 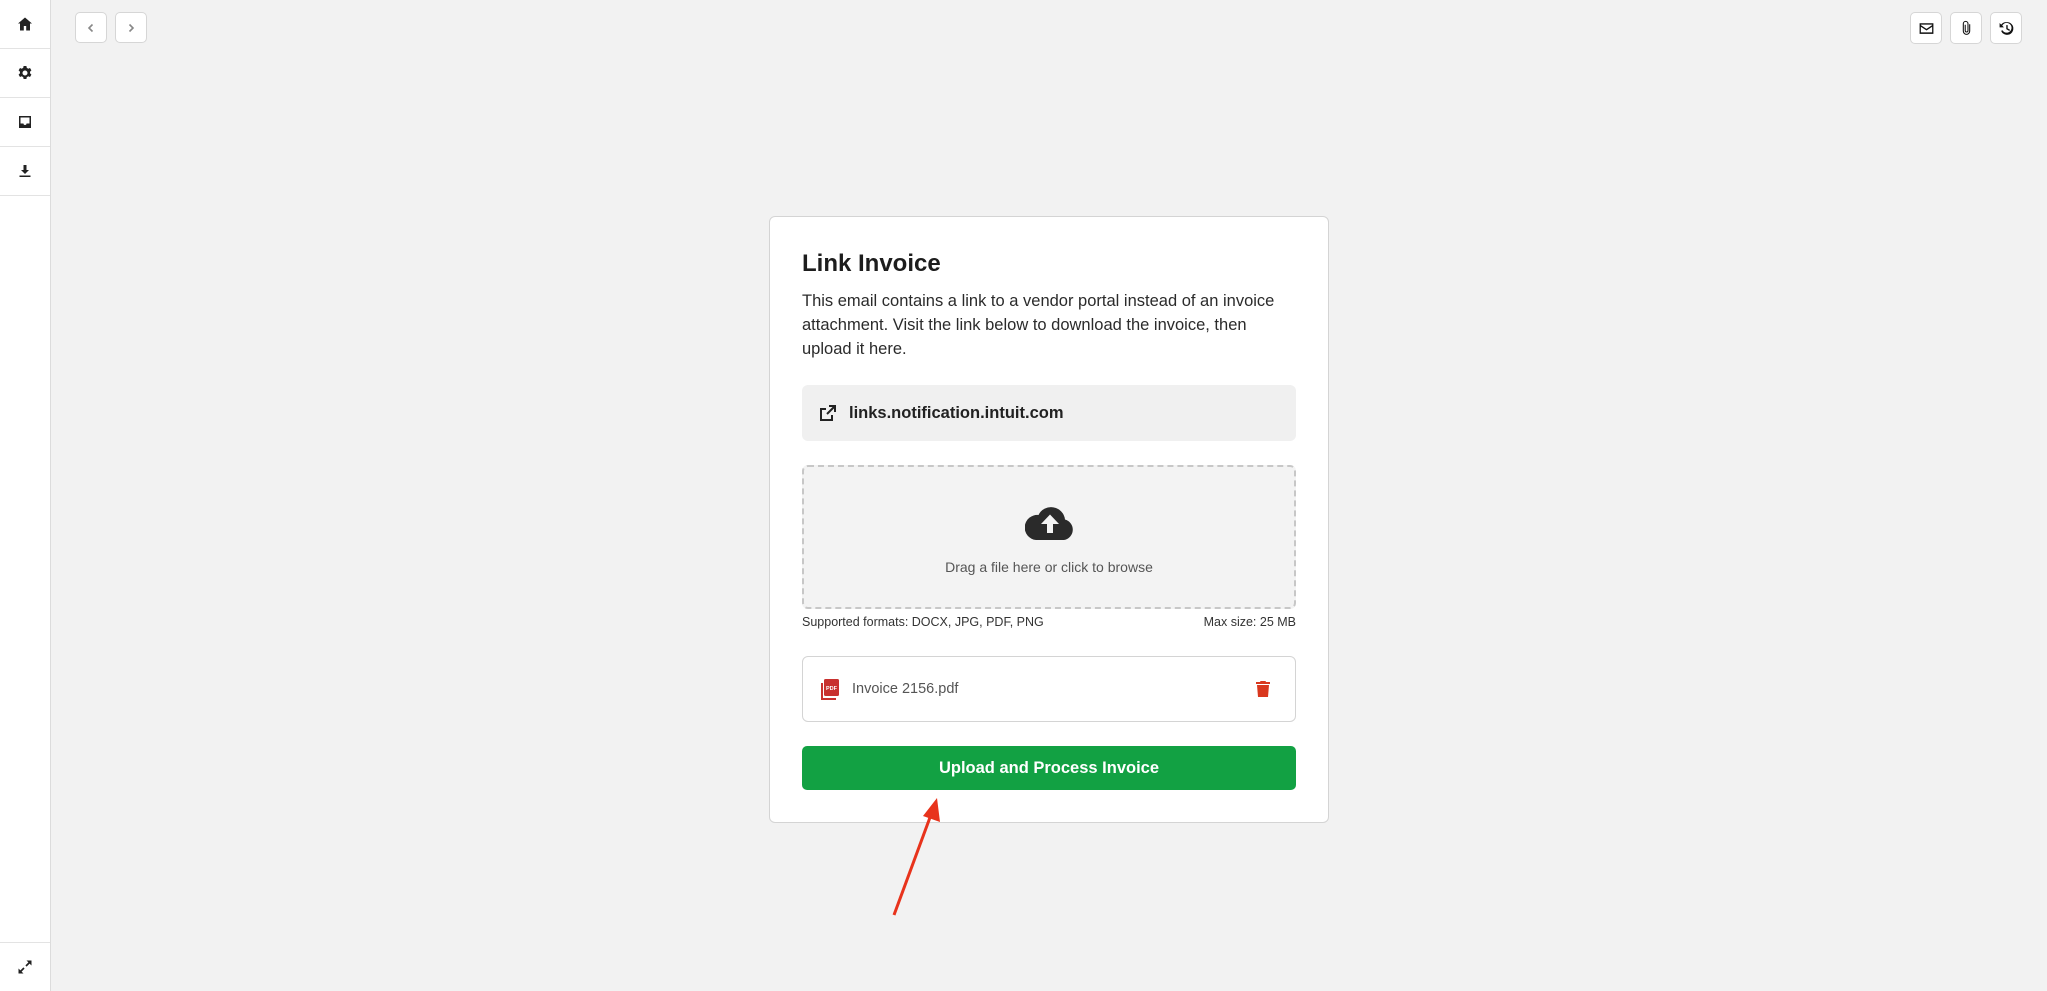 I want to click on delete-file-button, so click(x=1263, y=689).